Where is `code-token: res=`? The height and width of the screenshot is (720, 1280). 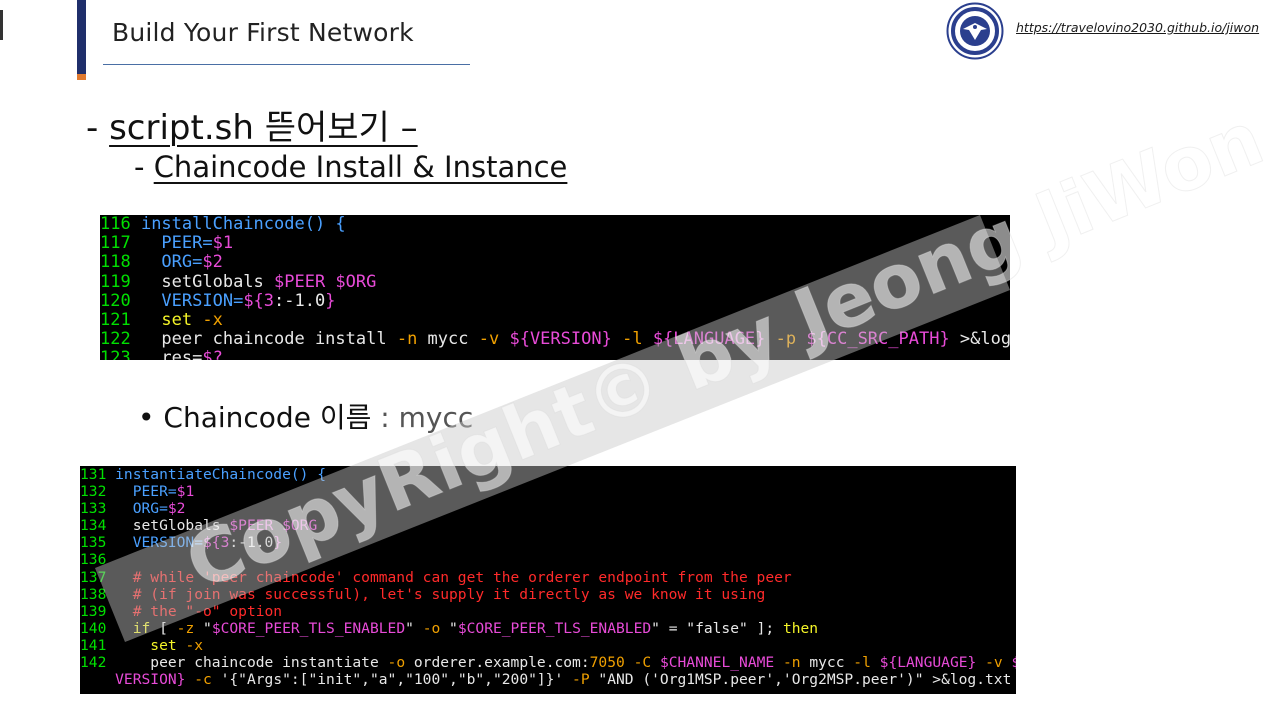 code-token: res= is located at coordinates (166, 354).